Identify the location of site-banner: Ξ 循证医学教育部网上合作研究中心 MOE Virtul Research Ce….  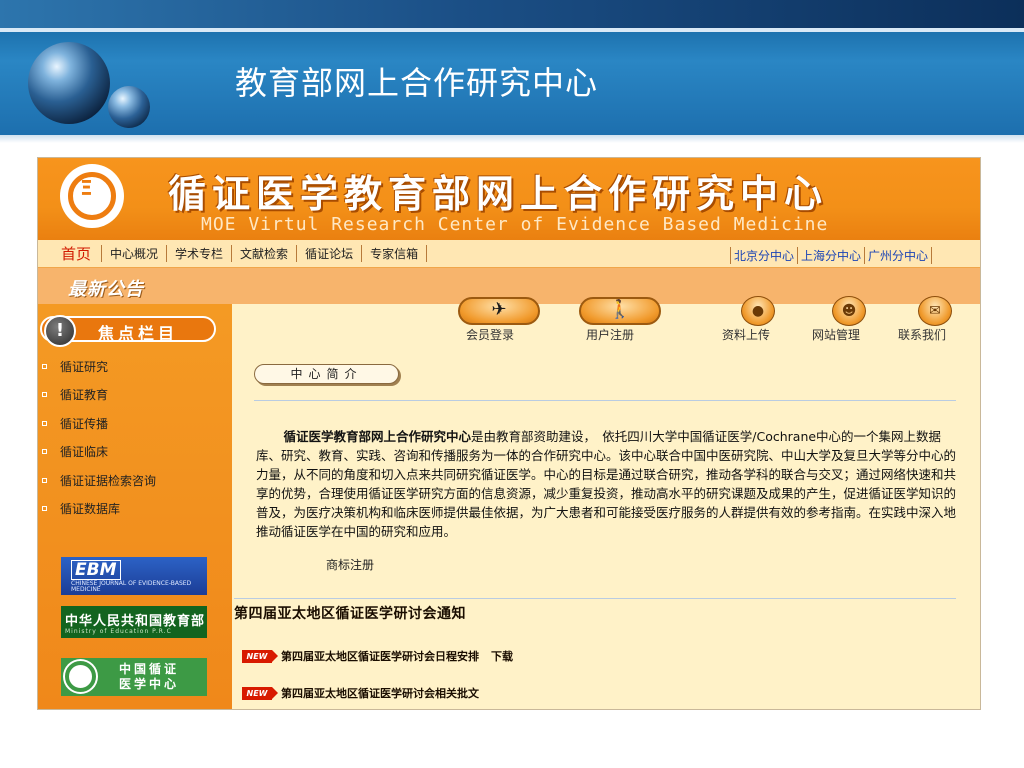
(509, 199).